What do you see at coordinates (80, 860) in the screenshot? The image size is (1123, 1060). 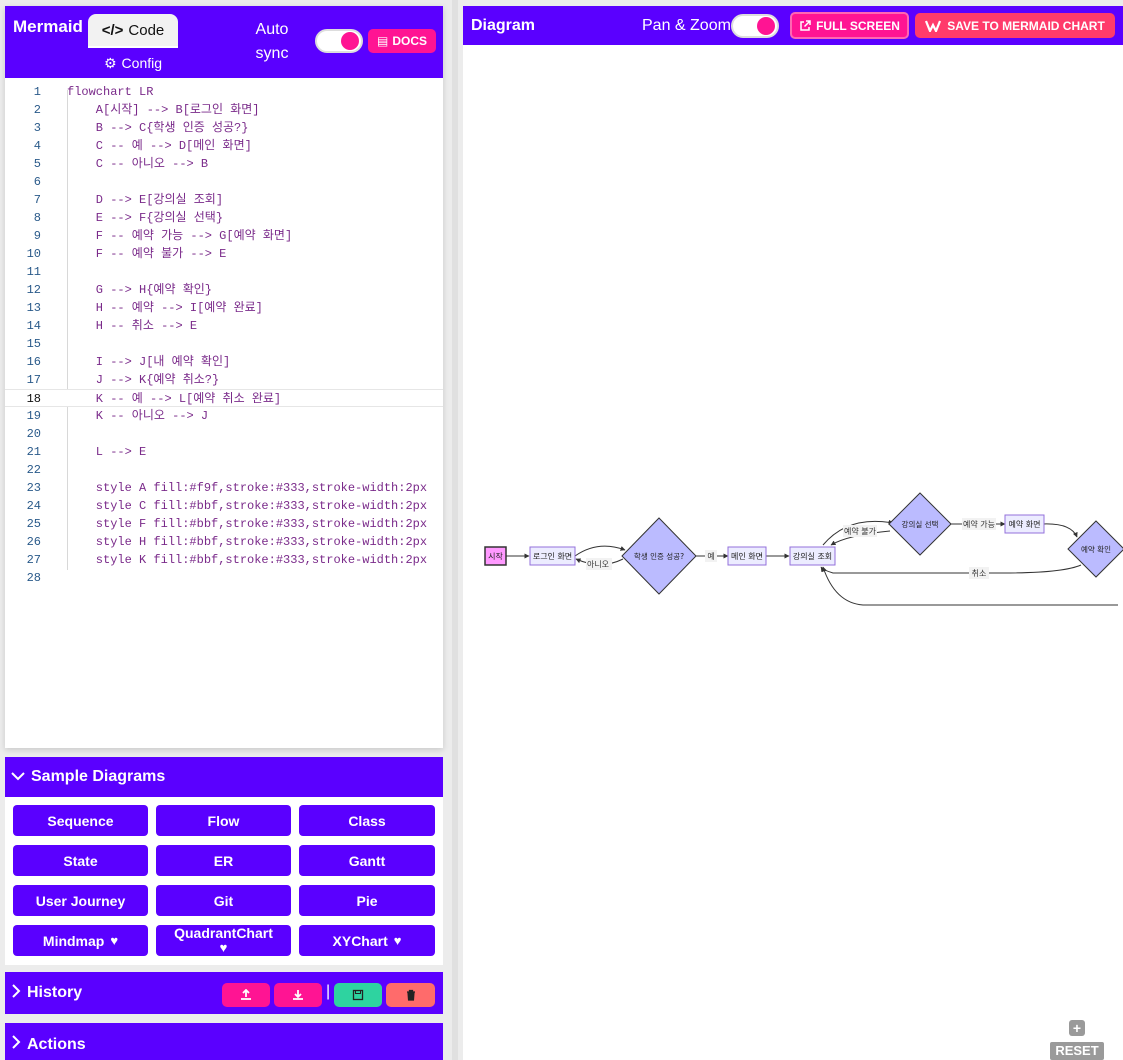 I see `sample-button-state: State` at bounding box center [80, 860].